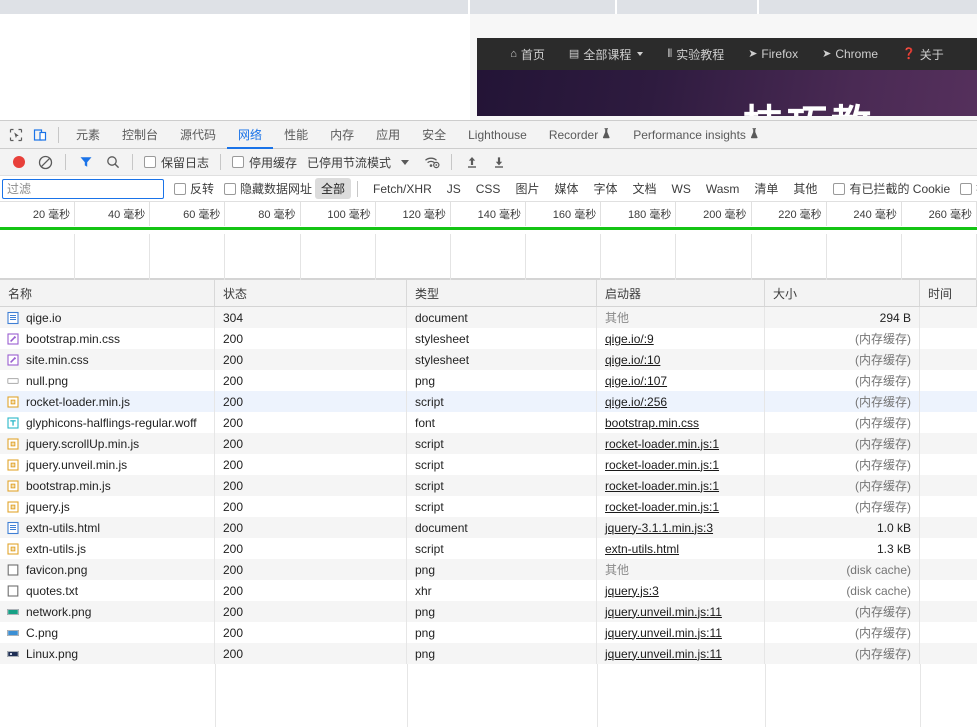 The height and width of the screenshot is (728, 977). I want to click on table-row: favicon.png 200 png 其他 (disk cache), so click(488, 569).